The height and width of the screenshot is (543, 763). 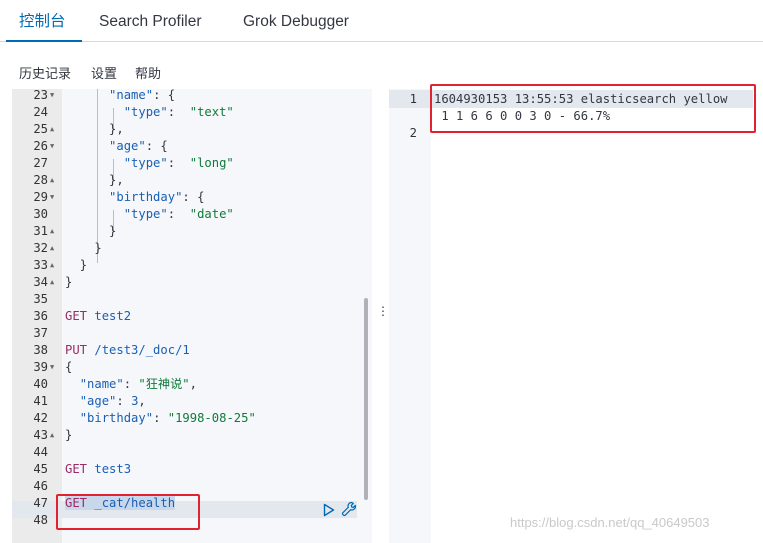 What do you see at coordinates (40, 350) in the screenshot?
I see `line-number: 38` at bounding box center [40, 350].